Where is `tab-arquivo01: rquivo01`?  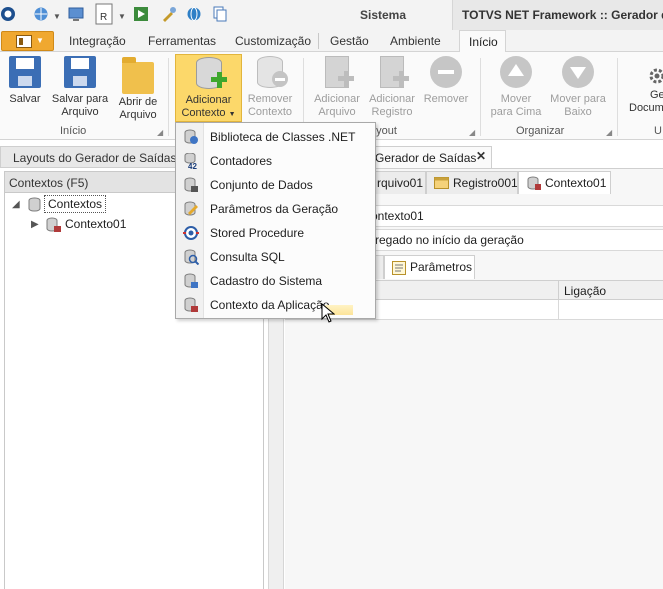 tab-arquivo01: rquivo01 is located at coordinates (398, 182).